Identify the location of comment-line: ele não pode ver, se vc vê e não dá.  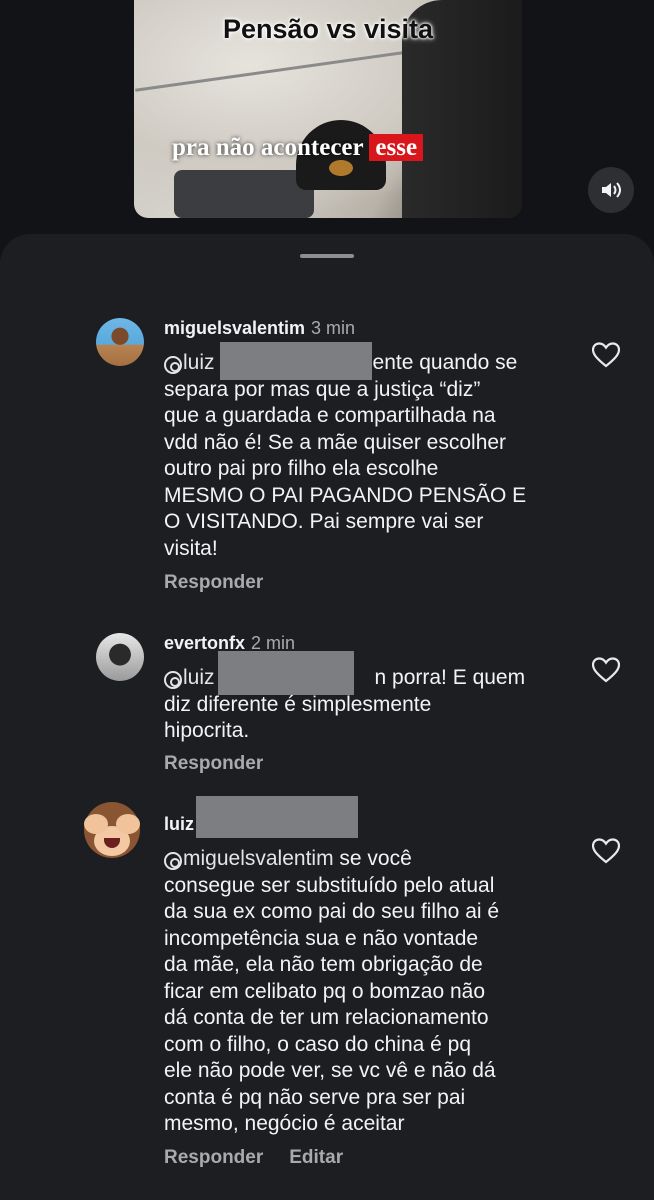
(330, 1070).